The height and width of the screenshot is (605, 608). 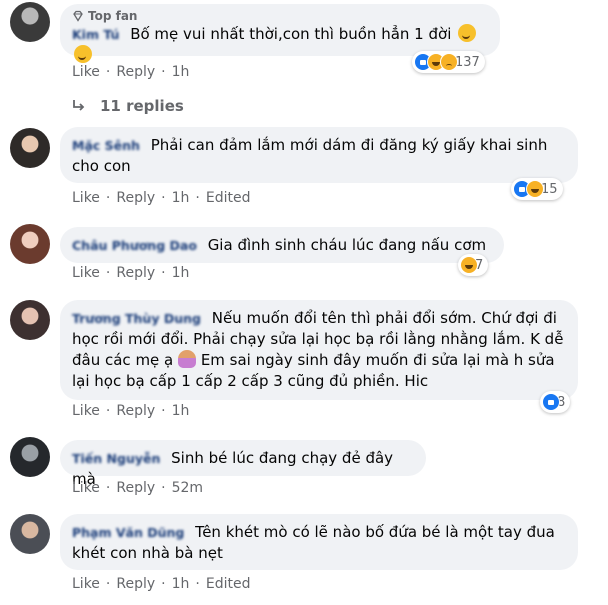 I want to click on comment-author: Châu Phương Dao, so click(x=134, y=245).